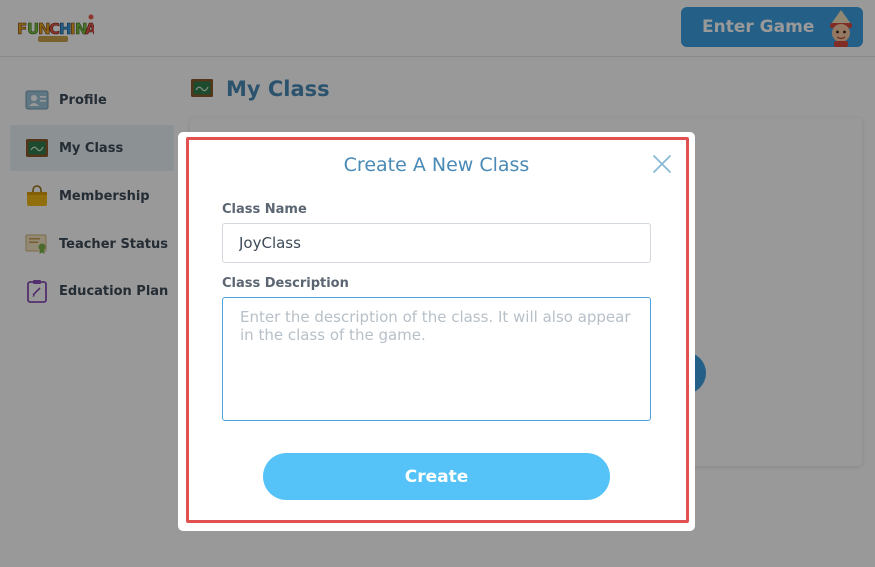 The height and width of the screenshot is (567, 875). Describe the element at coordinates (264, 209) in the screenshot. I see `class-name-label: Class Name` at that location.